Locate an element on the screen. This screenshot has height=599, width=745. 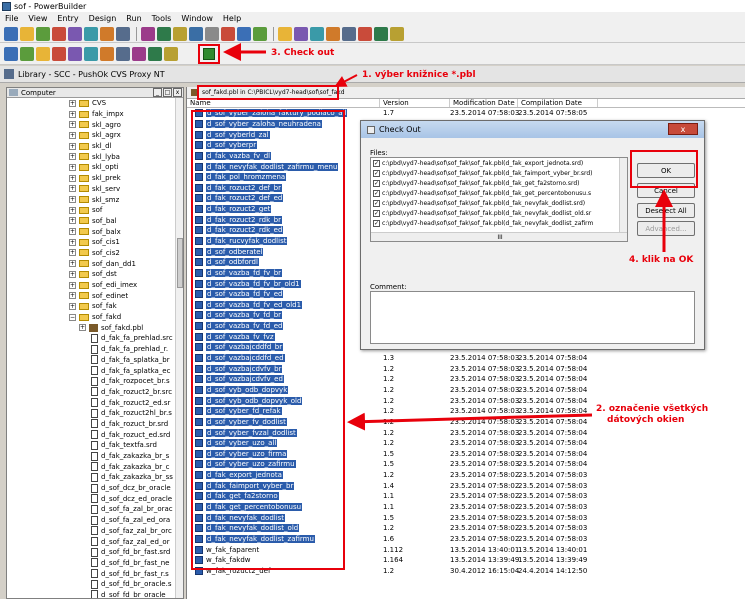
dialog-close-button: x is located at coordinates (683, 129).